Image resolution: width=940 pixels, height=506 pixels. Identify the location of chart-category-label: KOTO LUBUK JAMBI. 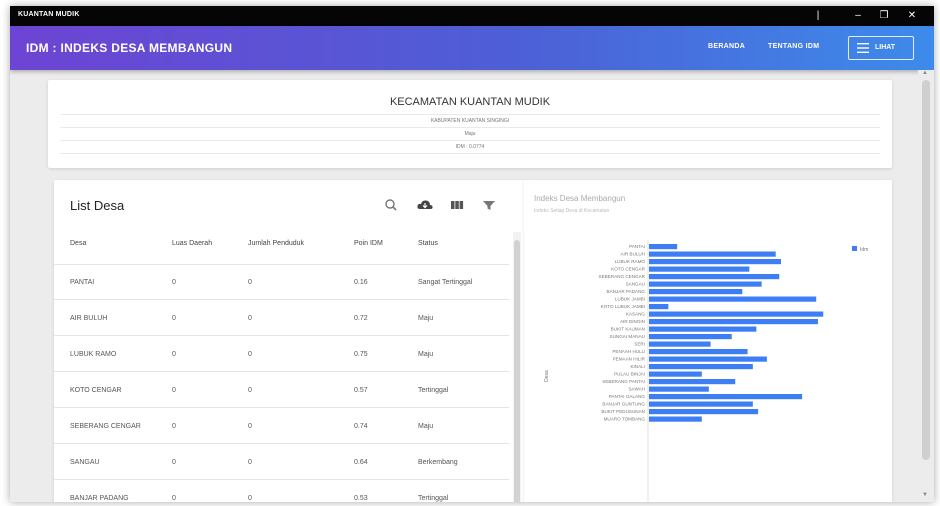
(623, 306).